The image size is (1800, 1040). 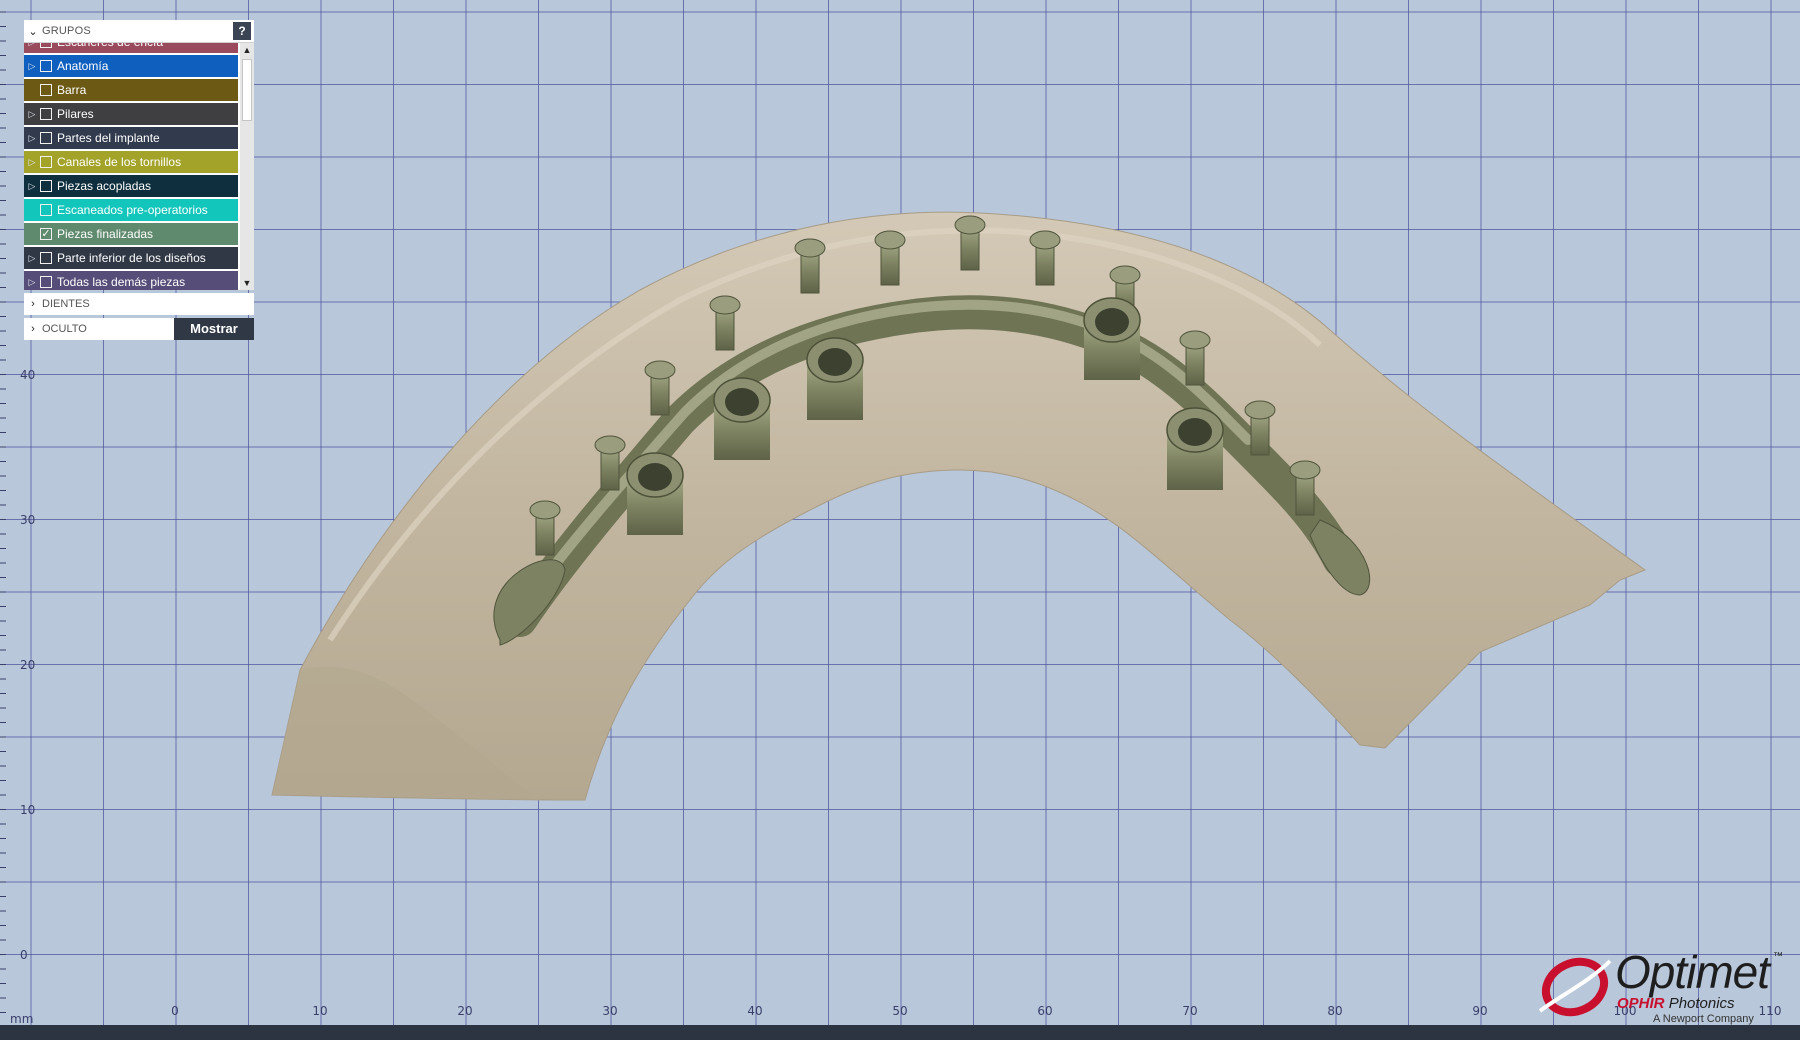 What do you see at coordinates (105, 234) in the screenshot?
I see `group-label: Piezas finalizadas` at bounding box center [105, 234].